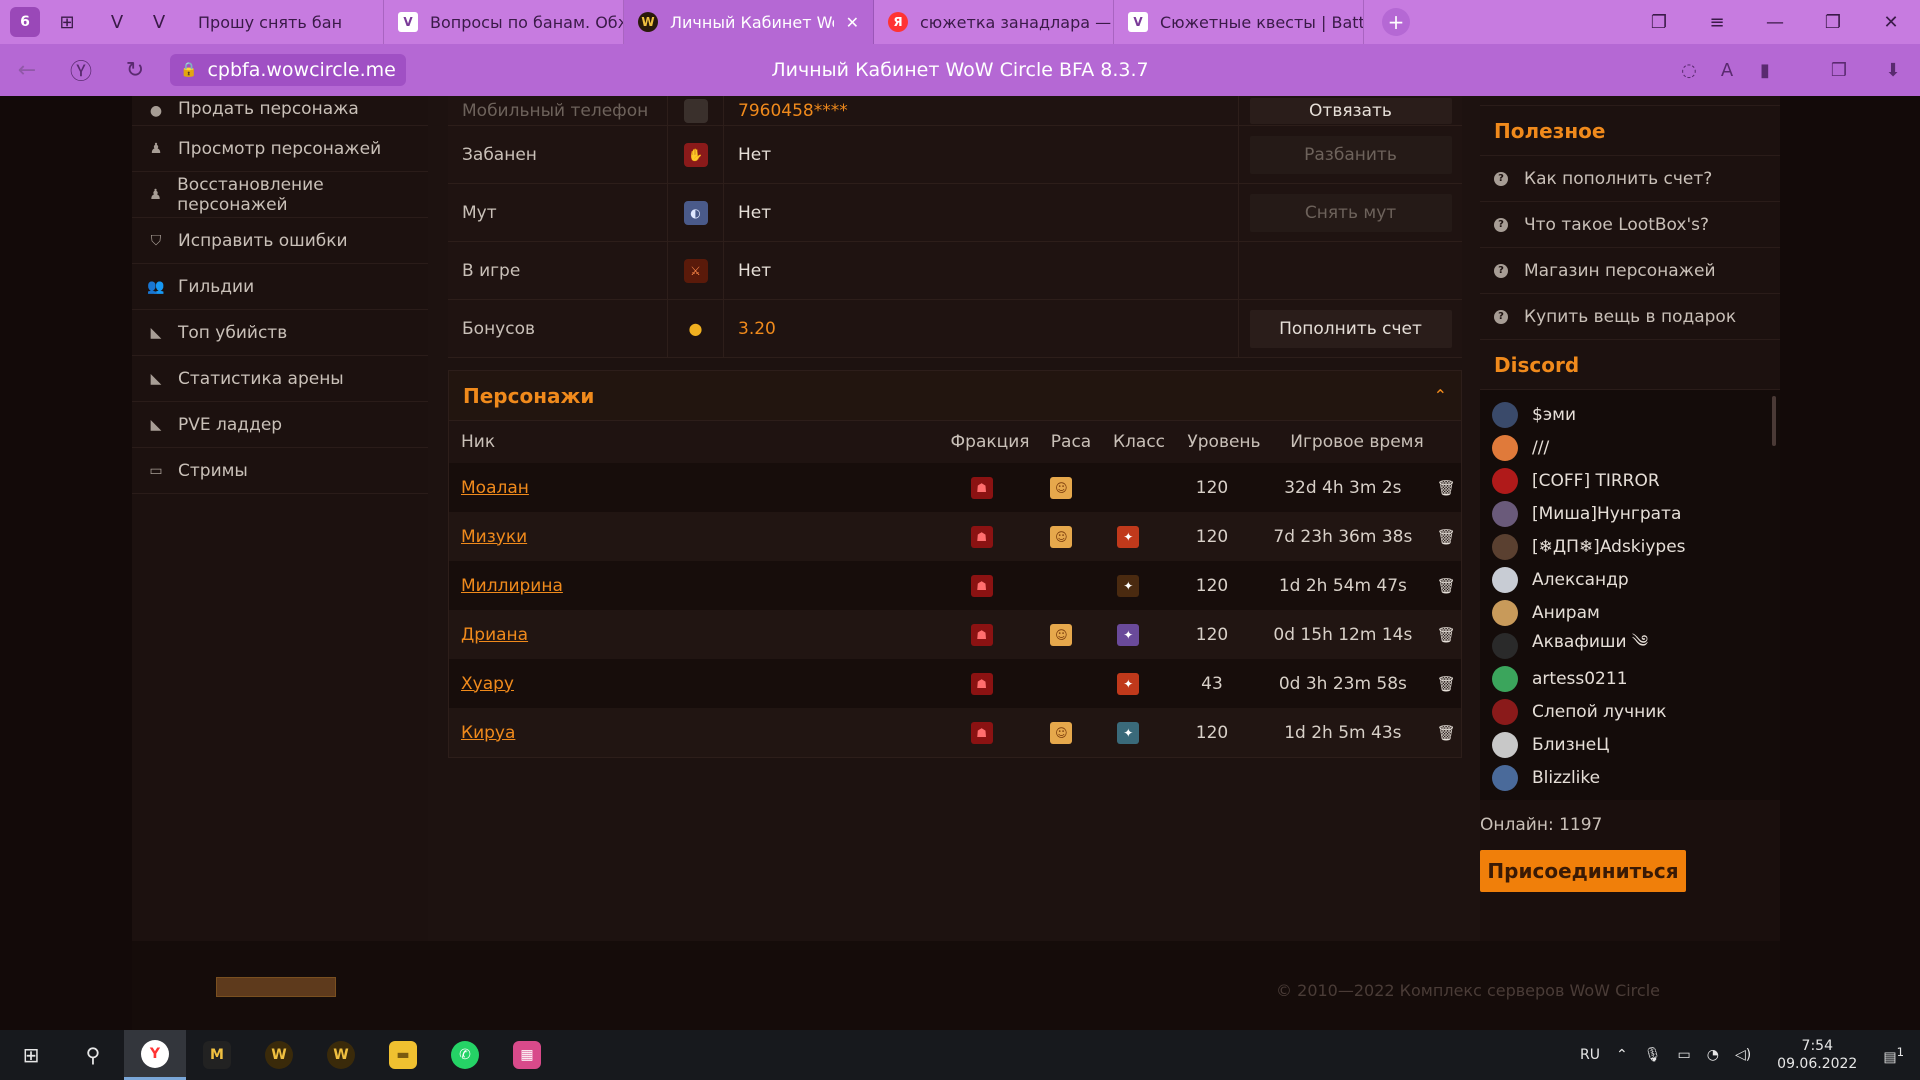 This screenshot has height=1080, width=1920. What do you see at coordinates (341, 1055) in the screenshot?
I see `taskbar-wow-2: W` at bounding box center [341, 1055].